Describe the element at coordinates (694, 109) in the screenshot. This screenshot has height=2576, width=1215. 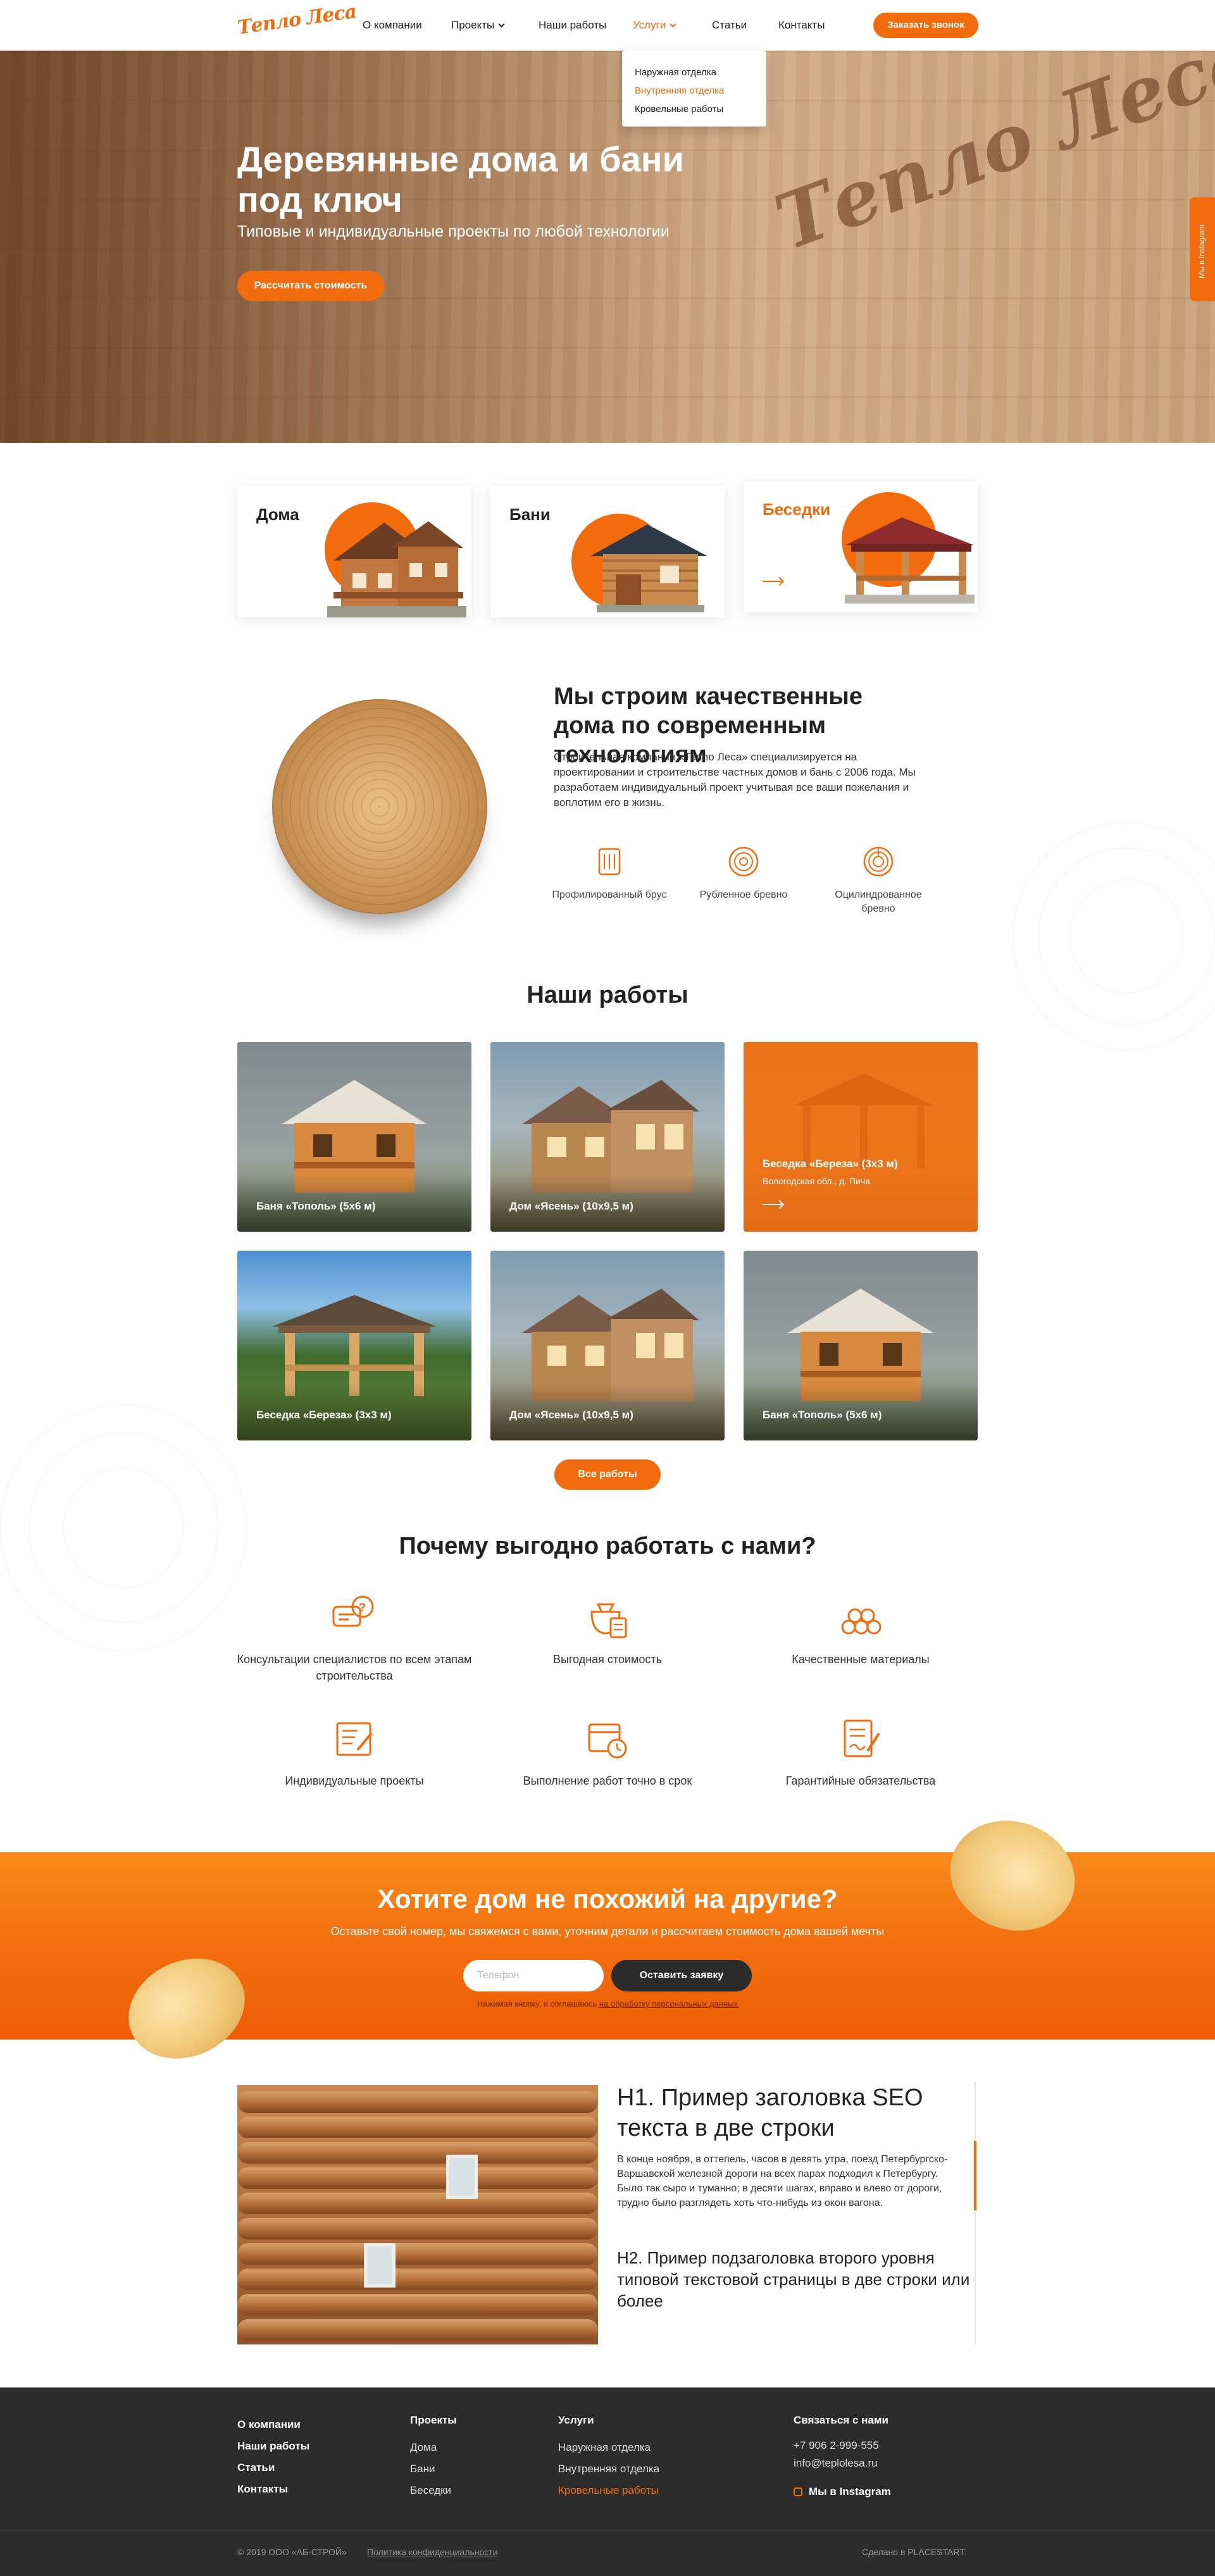
I see `dropdown-item-roofing: Кровельные работы` at that location.